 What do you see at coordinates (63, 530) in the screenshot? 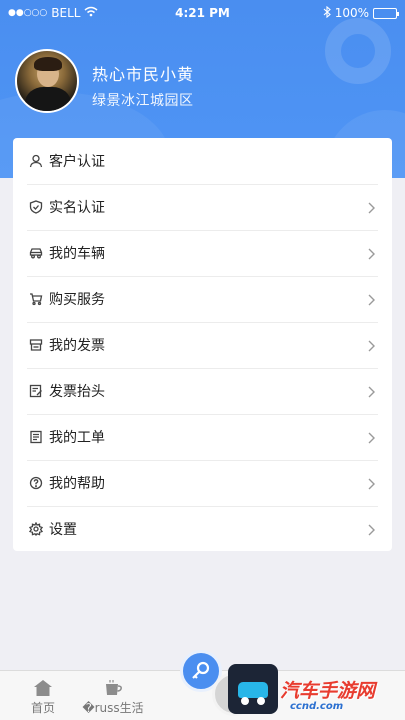
I see `menu-item-label: 设置` at bounding box center [63, 530].